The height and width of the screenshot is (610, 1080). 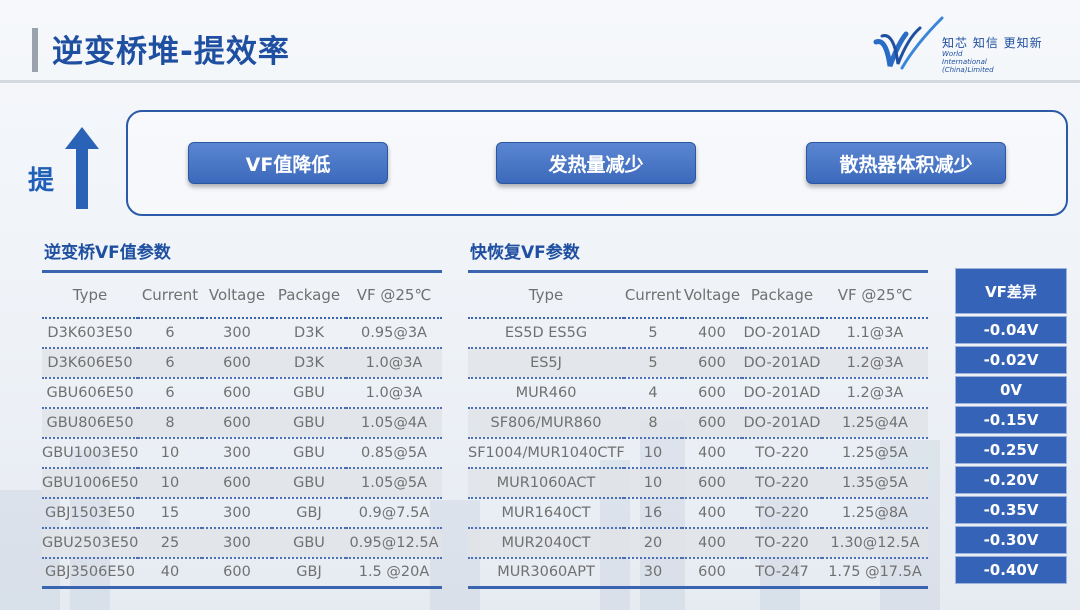 What do you see at coordinates (875, 333) in the screenshot?
I see `table-cell: 1.1@3A` at bounding box center [875, 333].